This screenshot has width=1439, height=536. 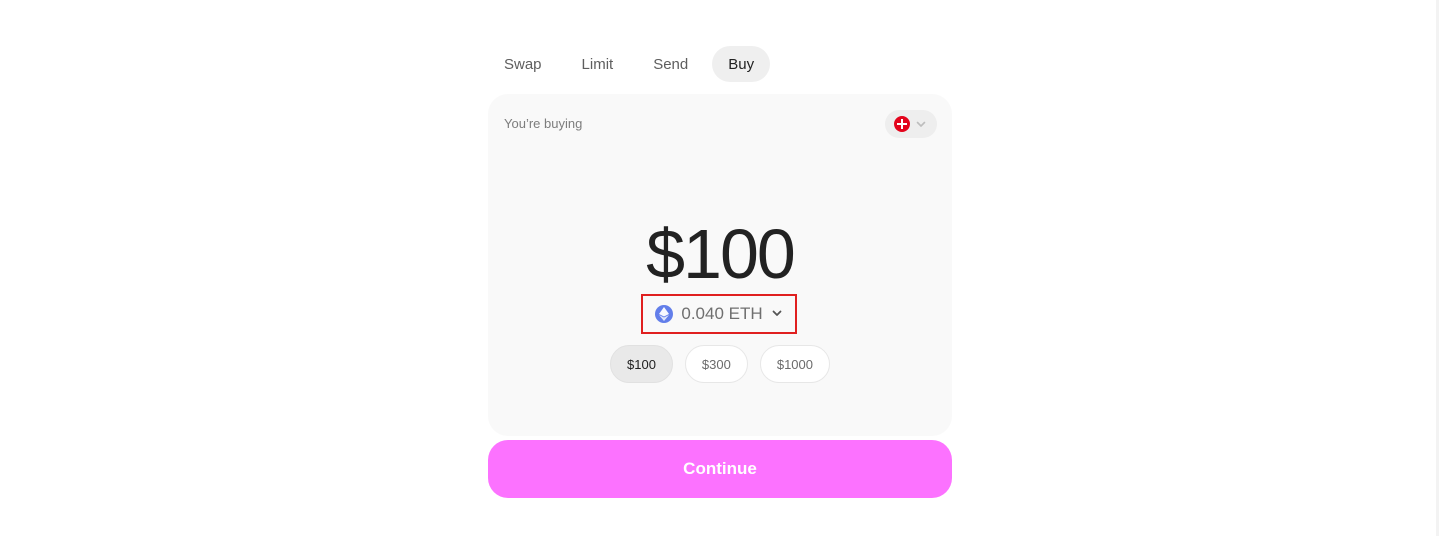 I want to click on switzerland-flag-icon, so click(x=902, y=124).